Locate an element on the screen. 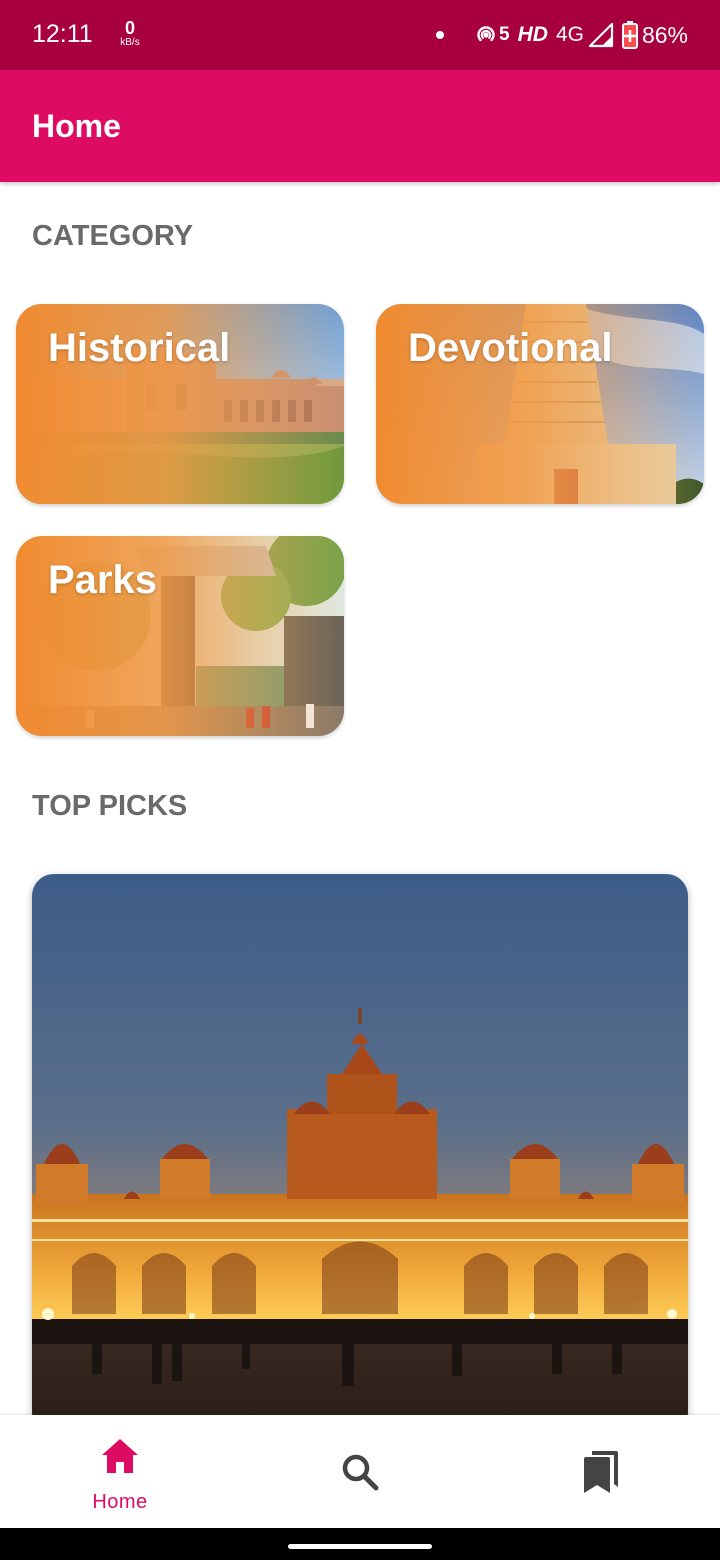 This screenshot has height=1560, width=720. network-type: 4G is located at coordinates (569, 34).